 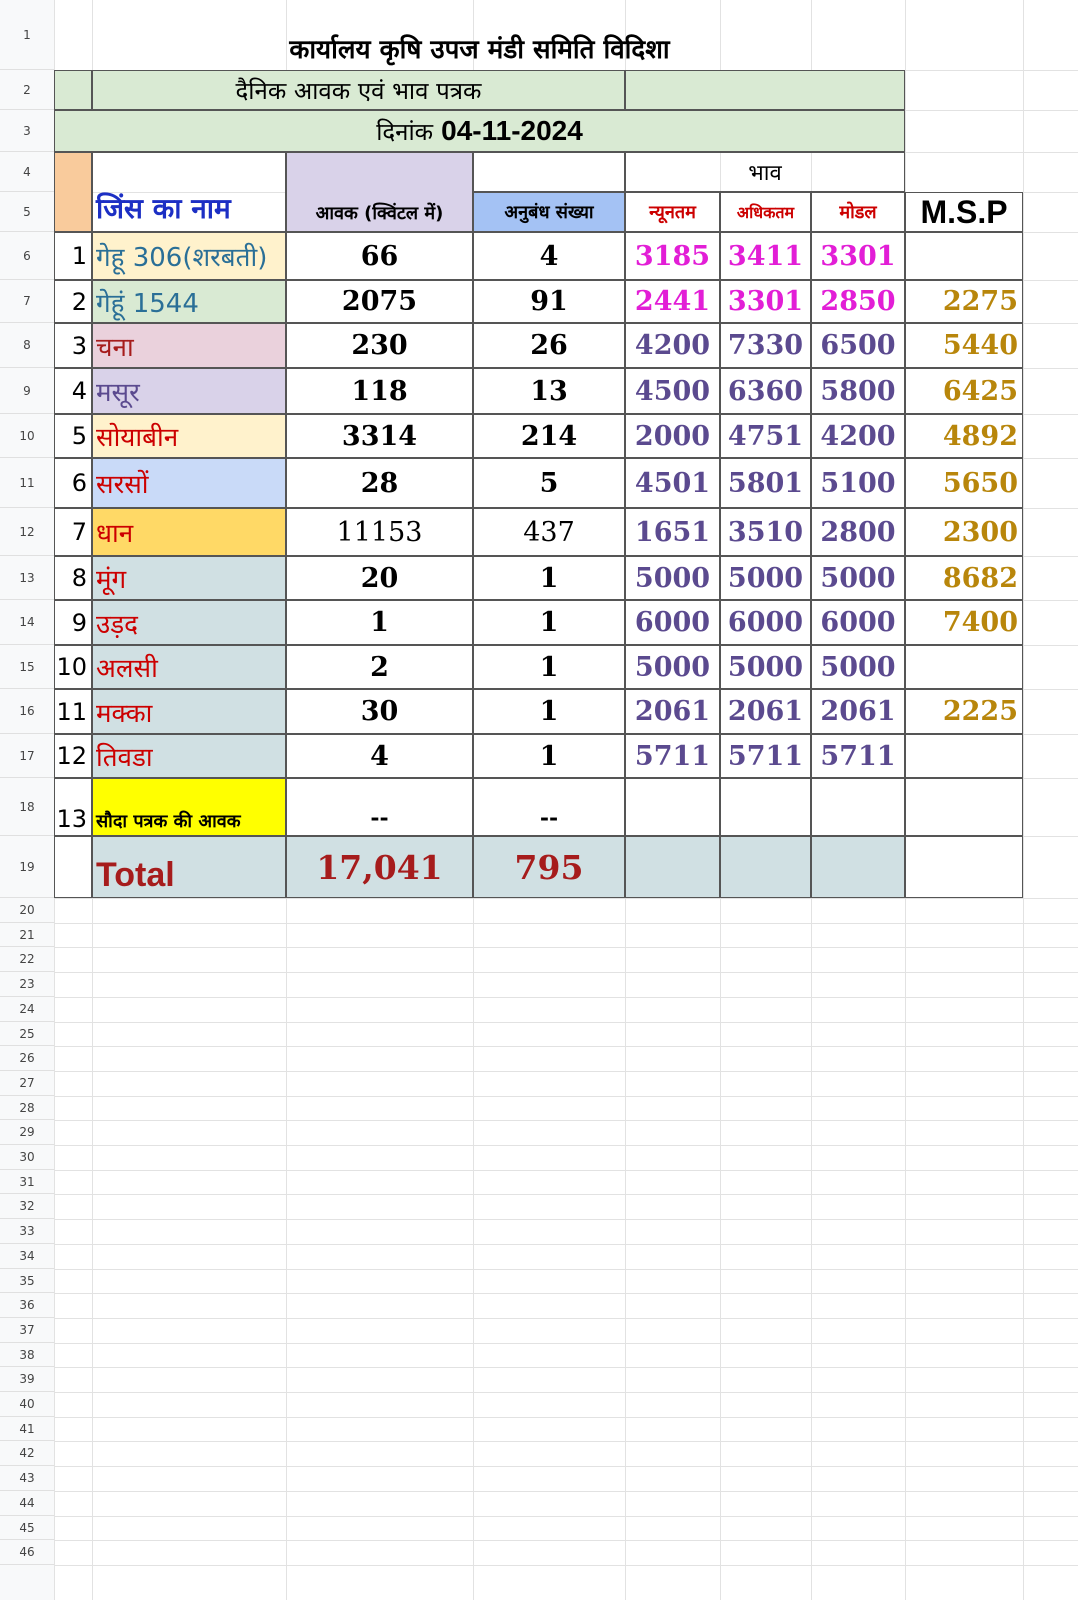 I want to click on msp-value: 5650, so click(x=964, y=483).